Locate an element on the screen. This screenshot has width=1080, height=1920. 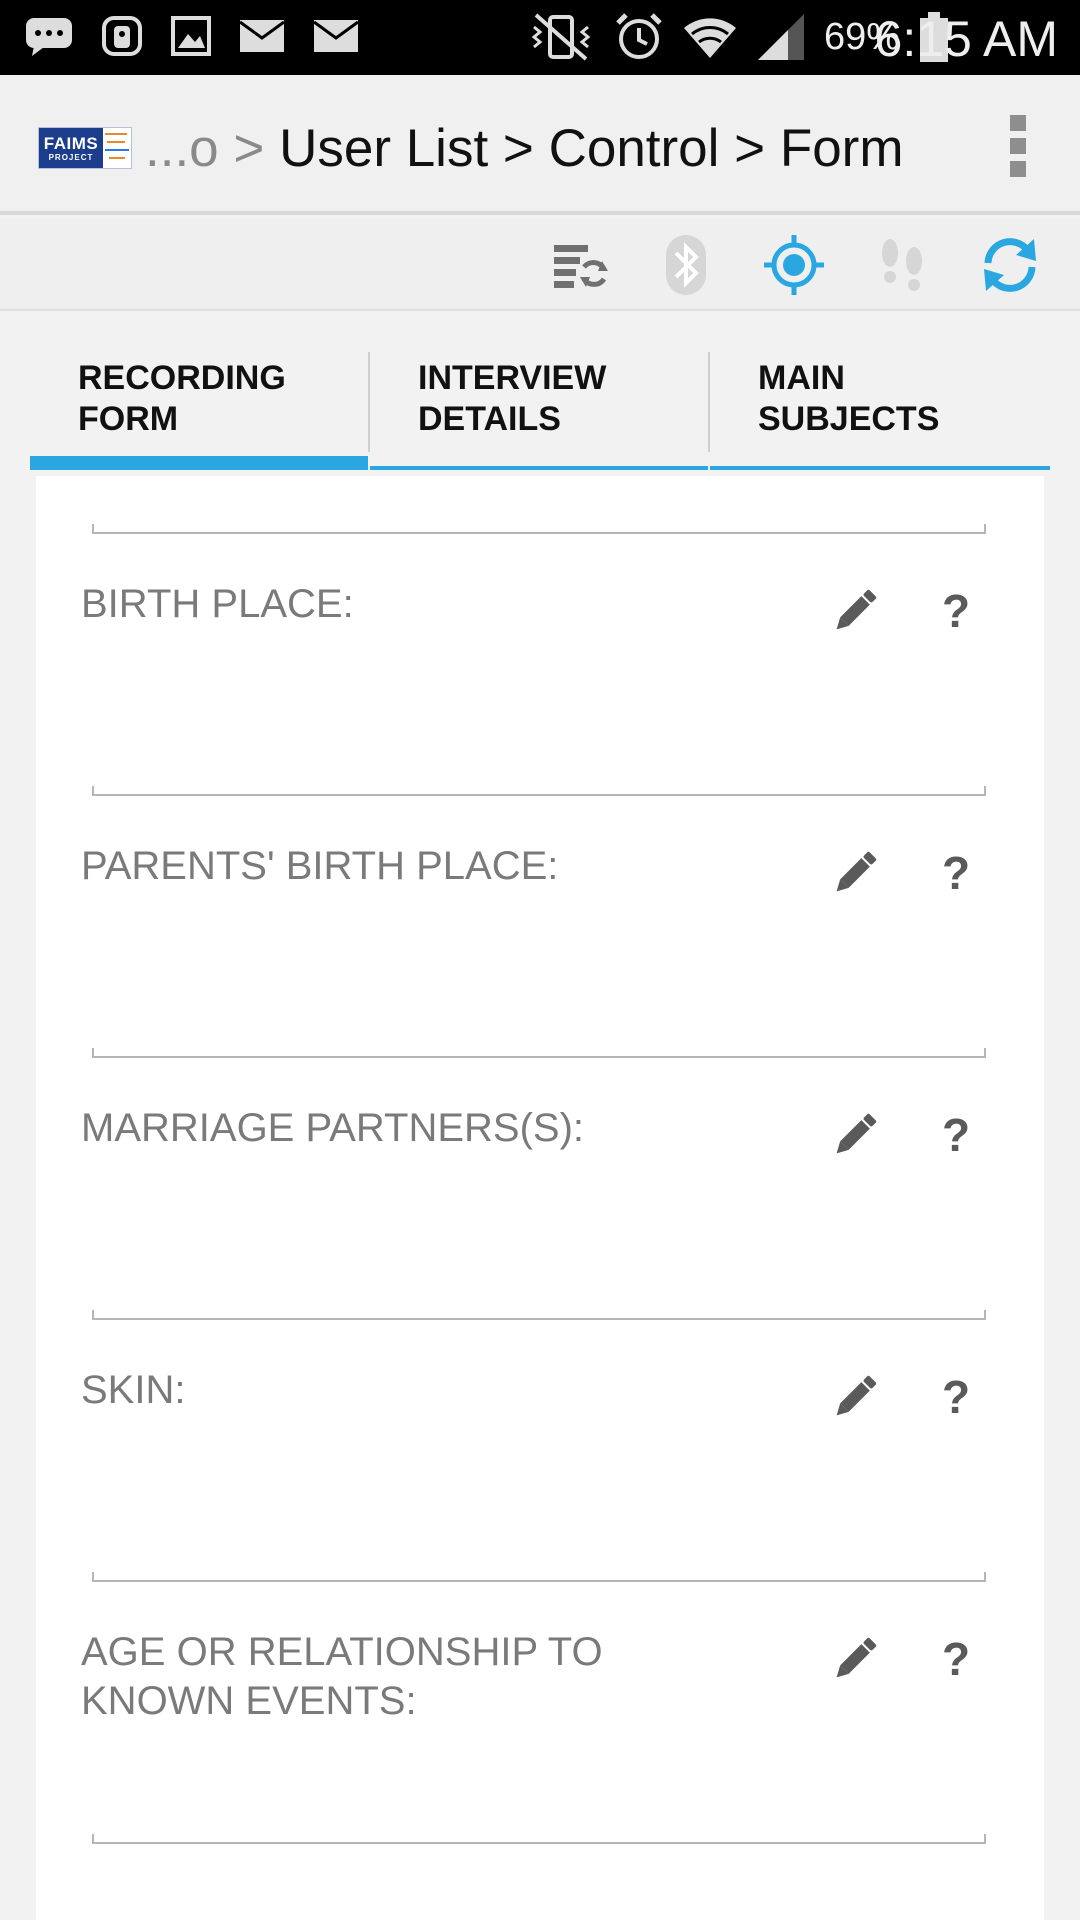
alarm-icon is located at coordinates (639, 37).